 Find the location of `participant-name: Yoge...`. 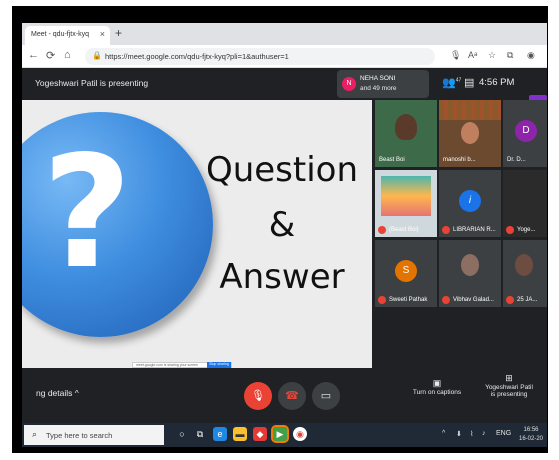

participant-name: Yoge... is located at coordinates (526, 230).